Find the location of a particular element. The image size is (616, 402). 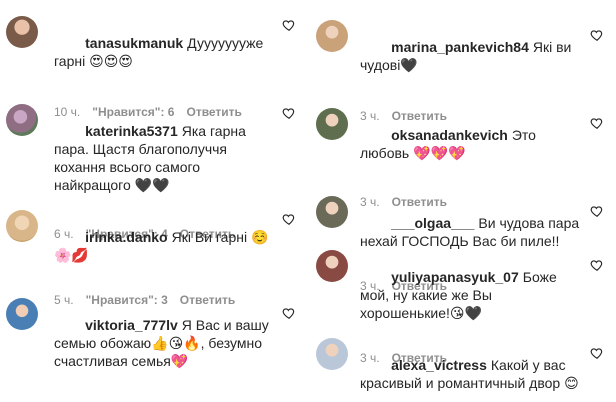

comment-username: alexa_victress is located at coordinates (439, 365).